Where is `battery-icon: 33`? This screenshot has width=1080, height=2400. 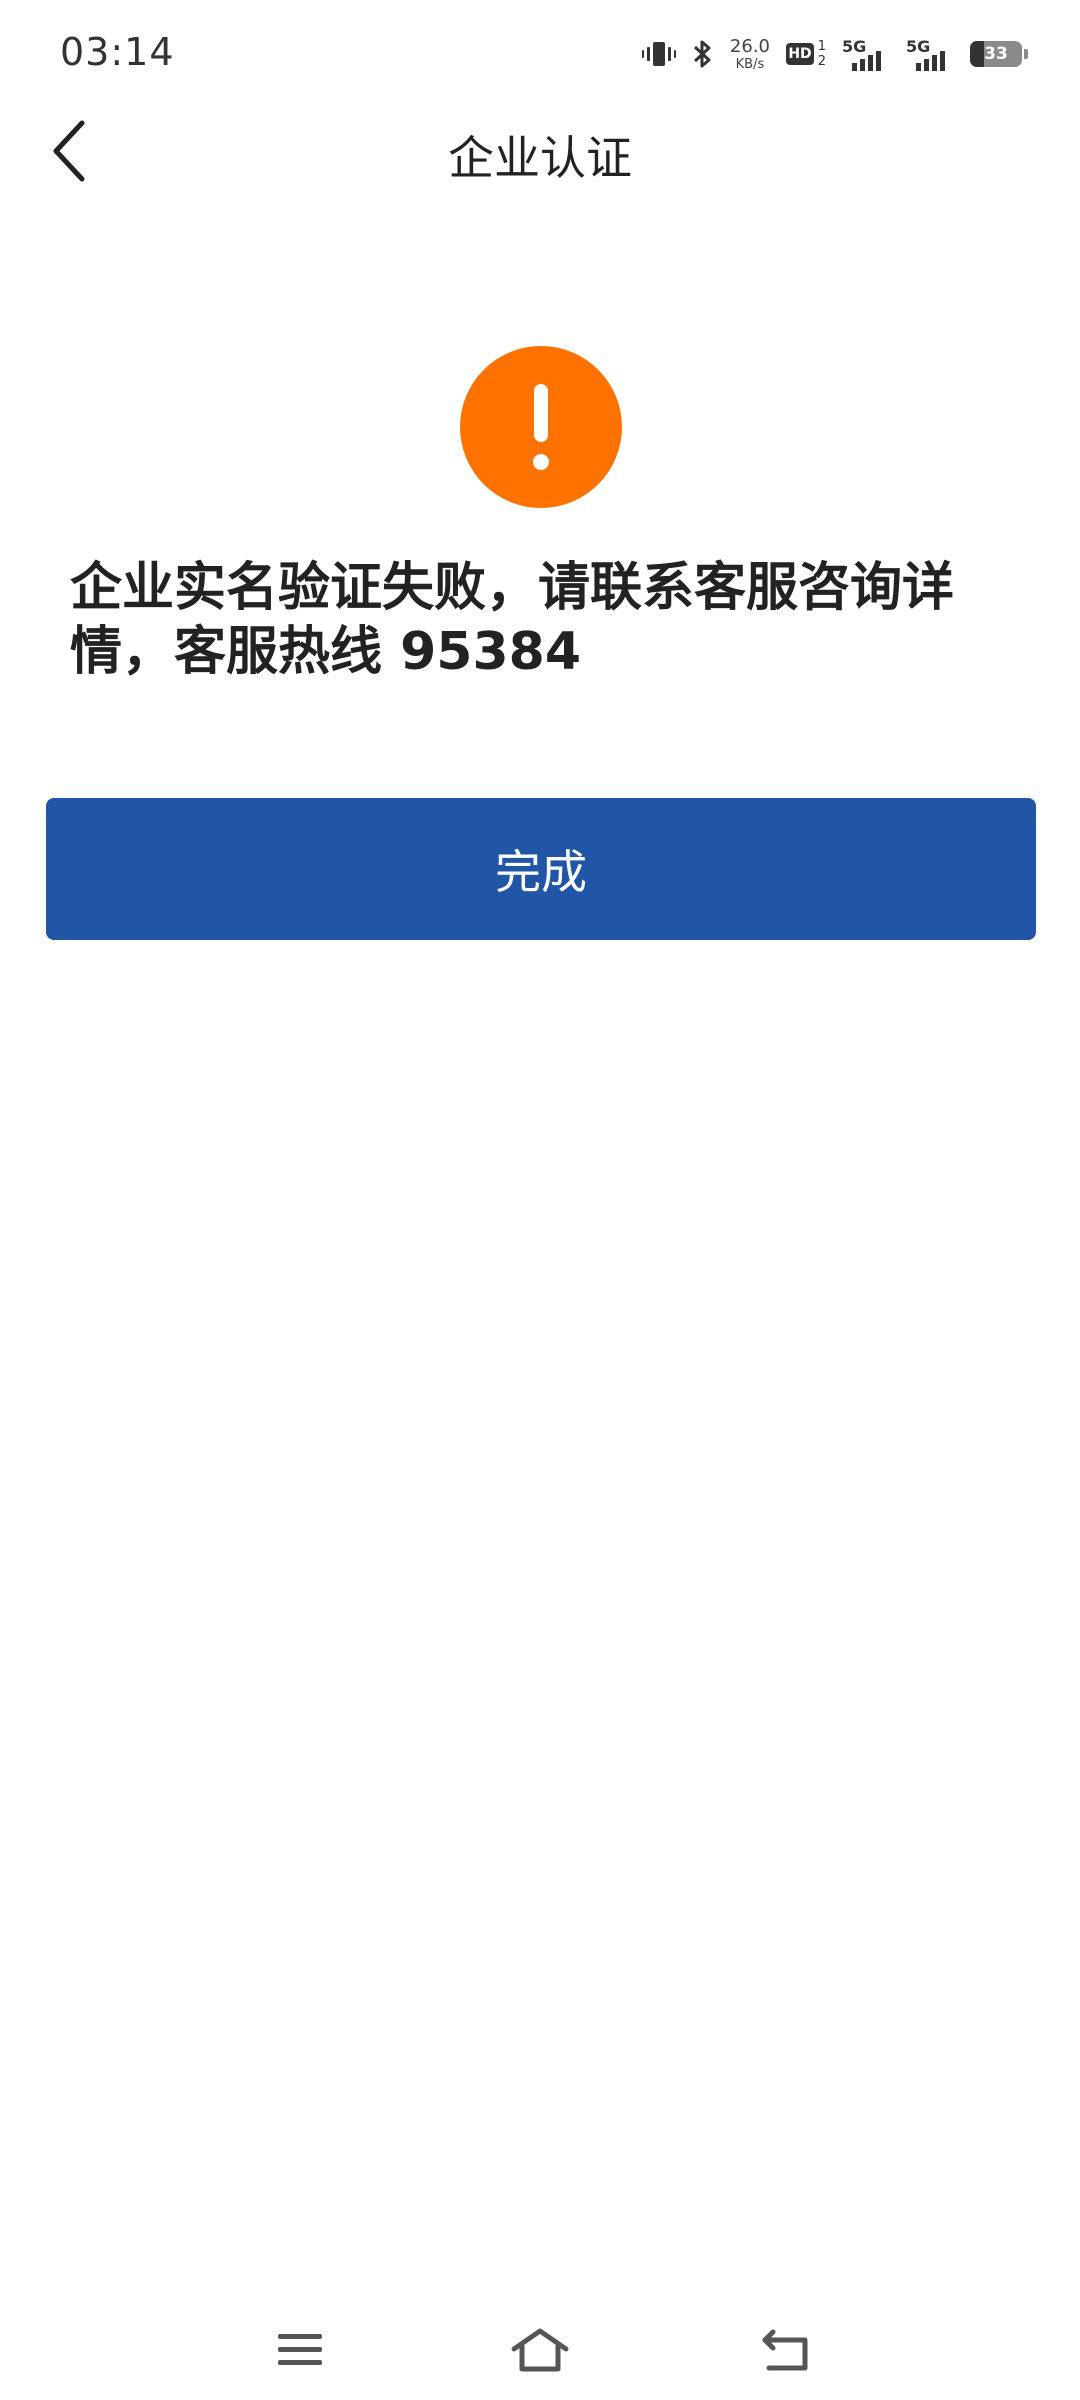 battery-icon: 33 is located at coordinates (999, 54).